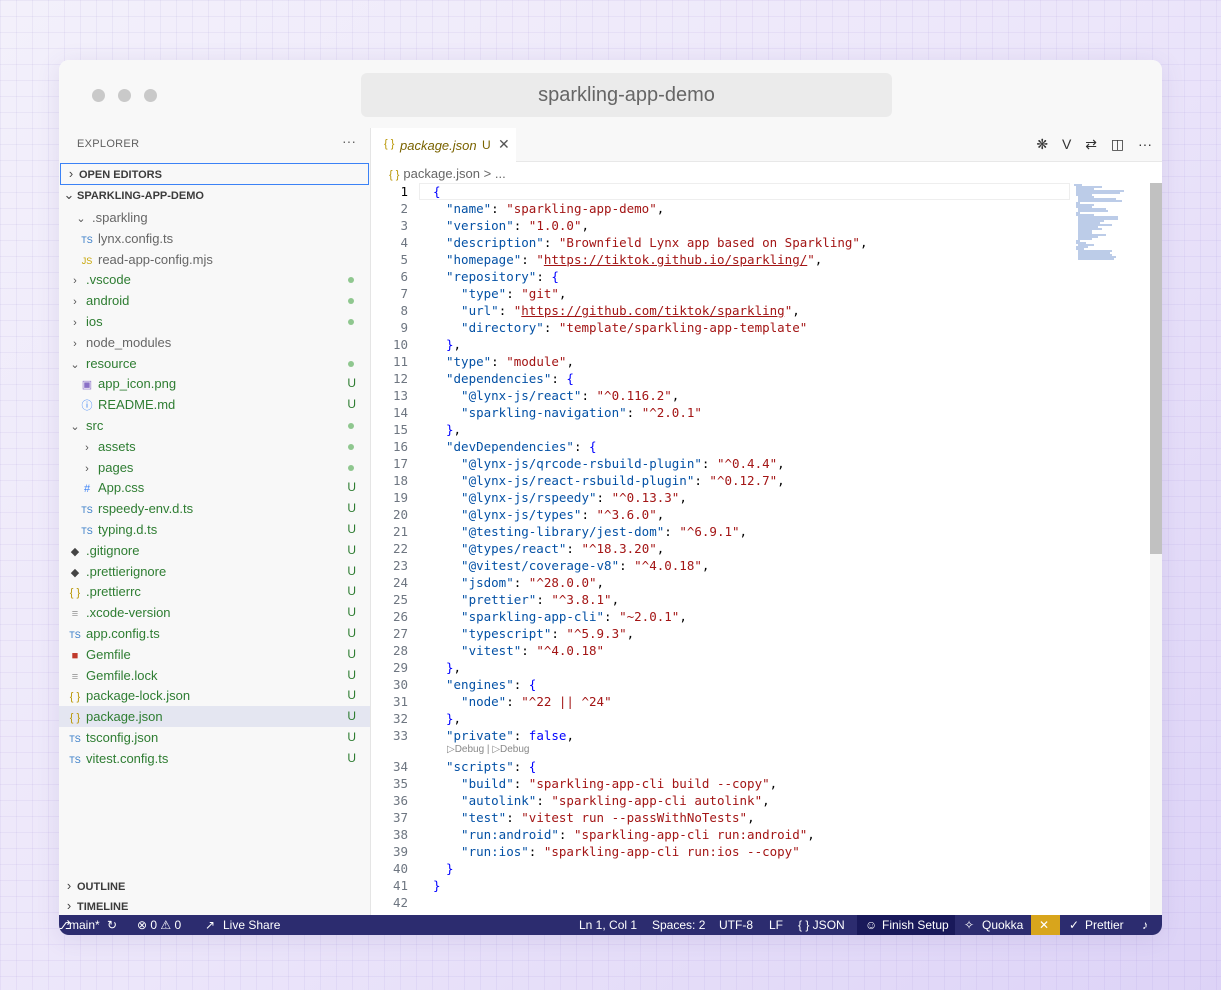  Describe the element at coordinates (214, 279) in the screenshot. I see `tree-item: › .vscode` at that location.